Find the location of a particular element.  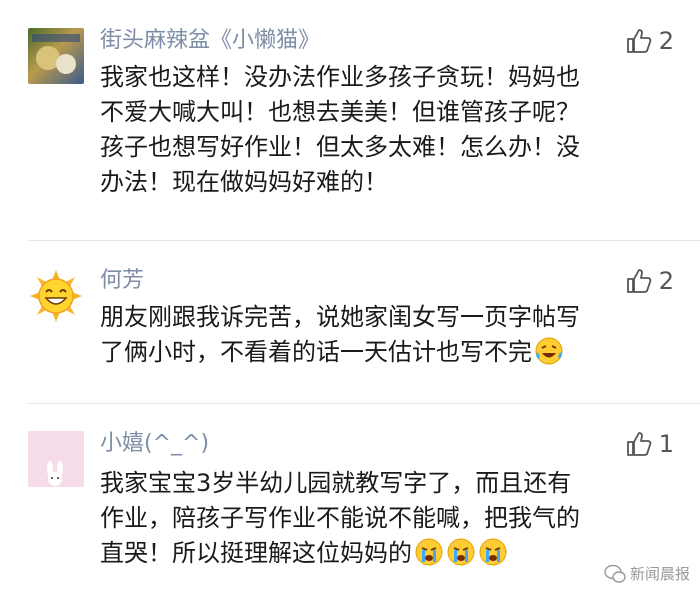

comment-line: 我家宝宝3岁半幼儿园就教写字了，而且还有 is located at coordinates (336, 483).